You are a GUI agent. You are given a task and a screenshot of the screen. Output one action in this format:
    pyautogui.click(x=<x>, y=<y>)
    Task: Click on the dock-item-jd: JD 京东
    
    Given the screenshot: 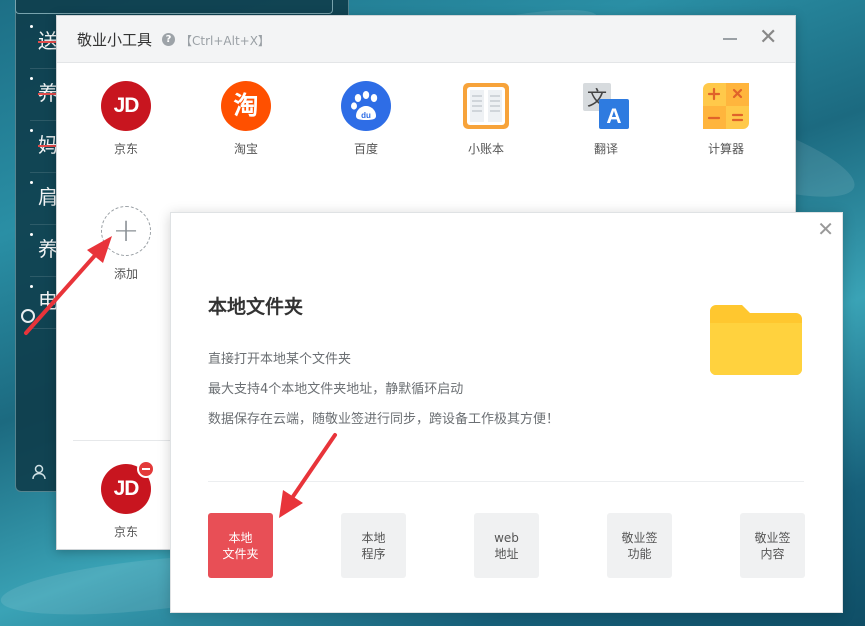 What is the action you would take?
    pyautogui.click(x=126, y=500)
    